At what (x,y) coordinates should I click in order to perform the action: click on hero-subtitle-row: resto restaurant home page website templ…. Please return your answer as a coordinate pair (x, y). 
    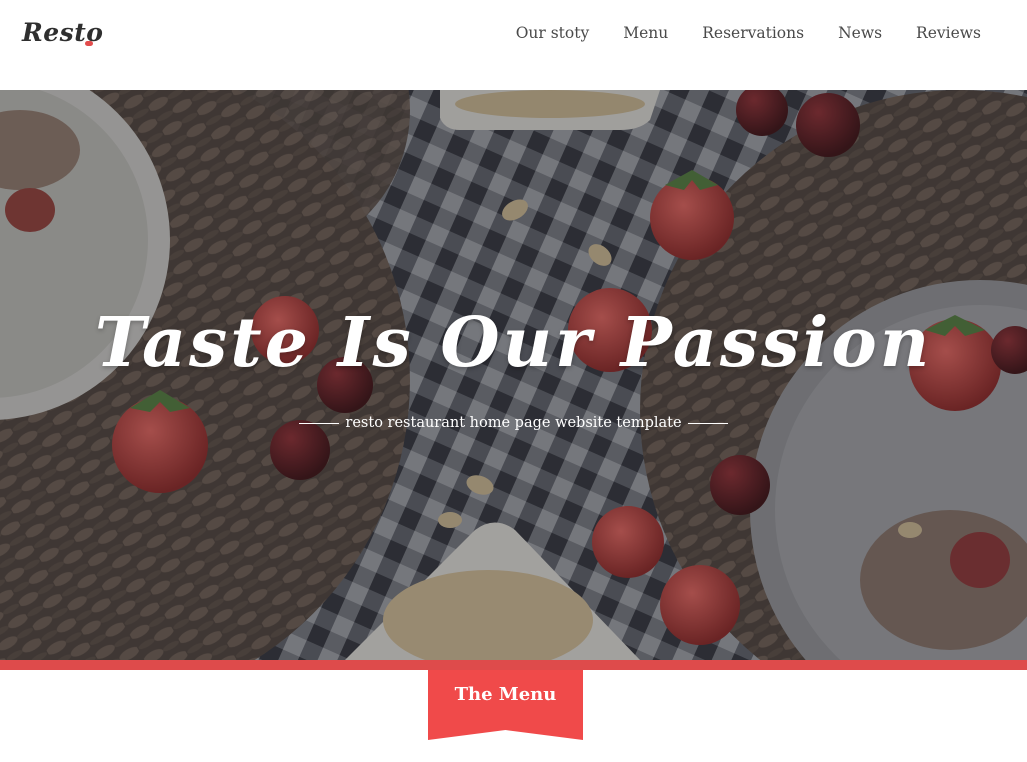
    Looking at the image, I should click on (513, 423).